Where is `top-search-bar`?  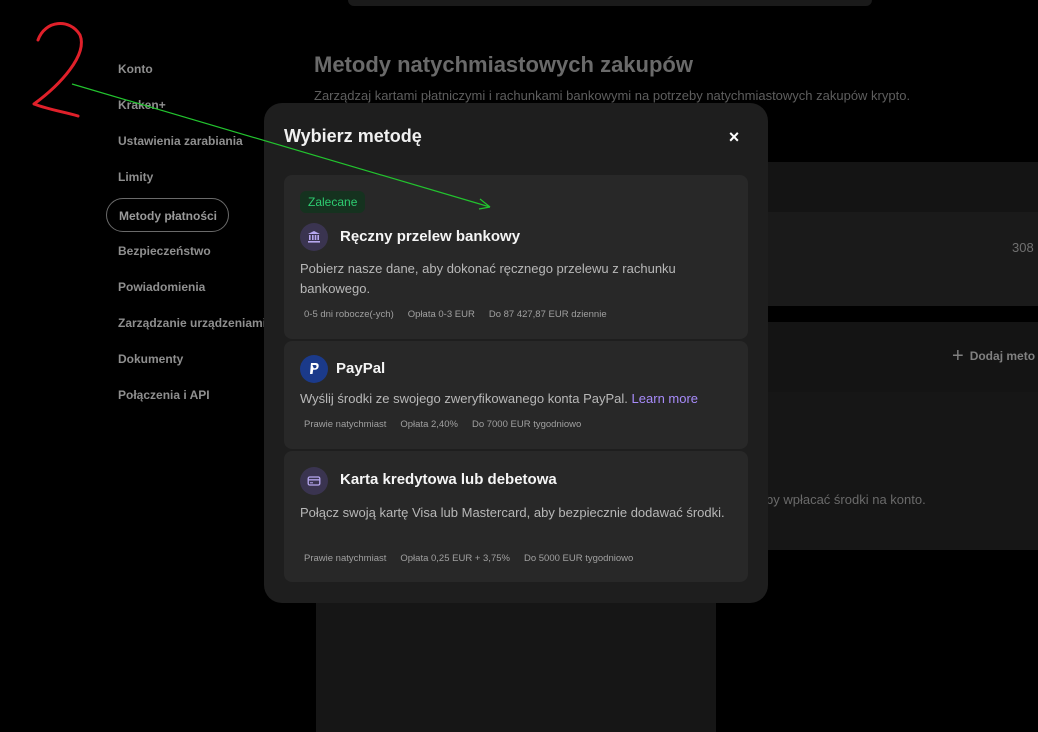 top-search-bar is located at coordinates (610, 3).